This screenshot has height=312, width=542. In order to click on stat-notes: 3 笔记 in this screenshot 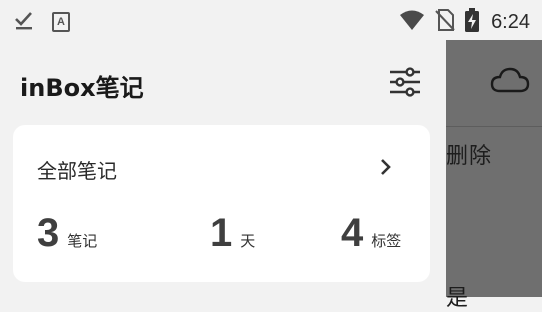, I will do `click(67, 233)`.